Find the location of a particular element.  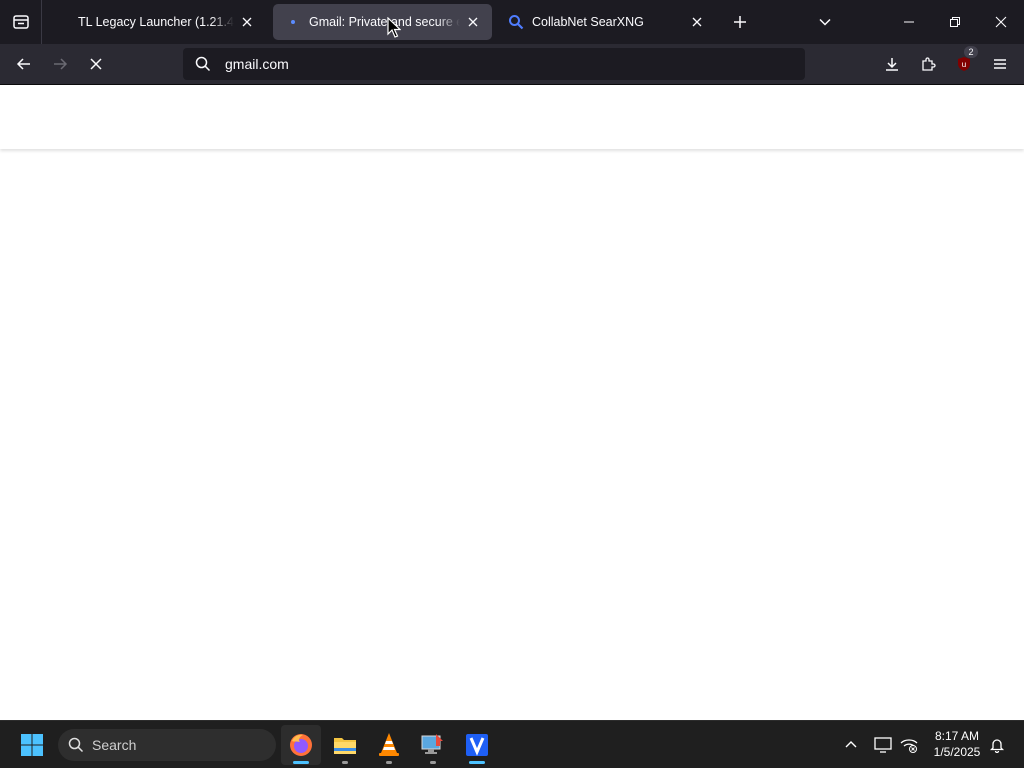

folder-icon is located at coordinates (345, 746).